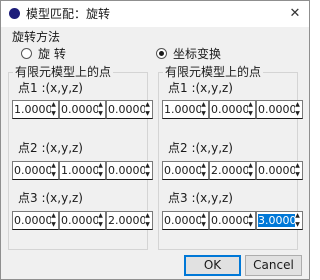 This screenshot has height=280, width=320. I want to click on point2-y-spinbox: 2.0000 ▲ ▼, so click(232, 170).